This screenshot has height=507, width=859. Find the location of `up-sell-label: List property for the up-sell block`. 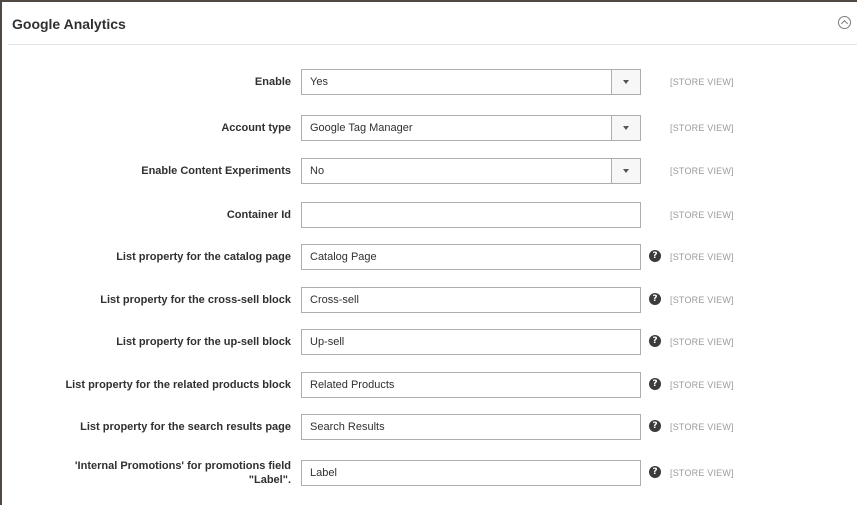

up-sell-label: List property for the up-sell block is located at coordinates (203, 342).